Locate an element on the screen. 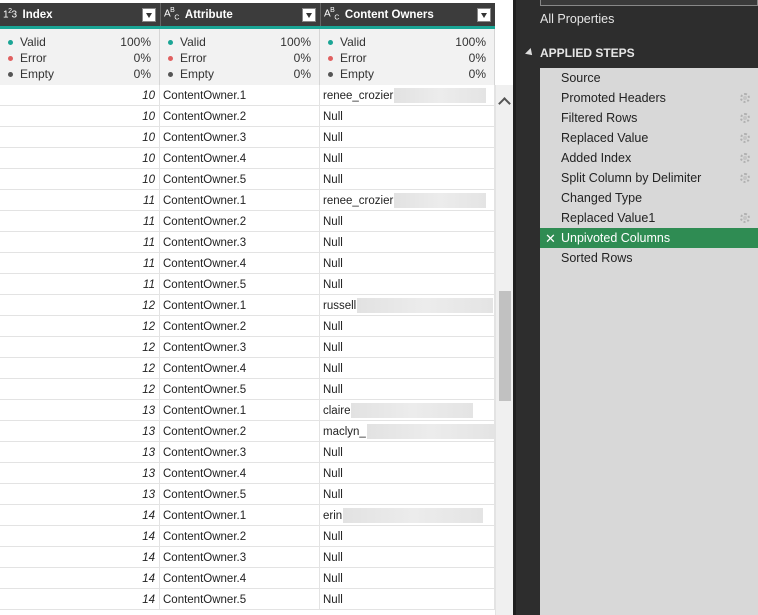 This screenshot has height=615, width=758. table-row: 14 ContentOwner.3 Null is located at coordinates (247, 557).